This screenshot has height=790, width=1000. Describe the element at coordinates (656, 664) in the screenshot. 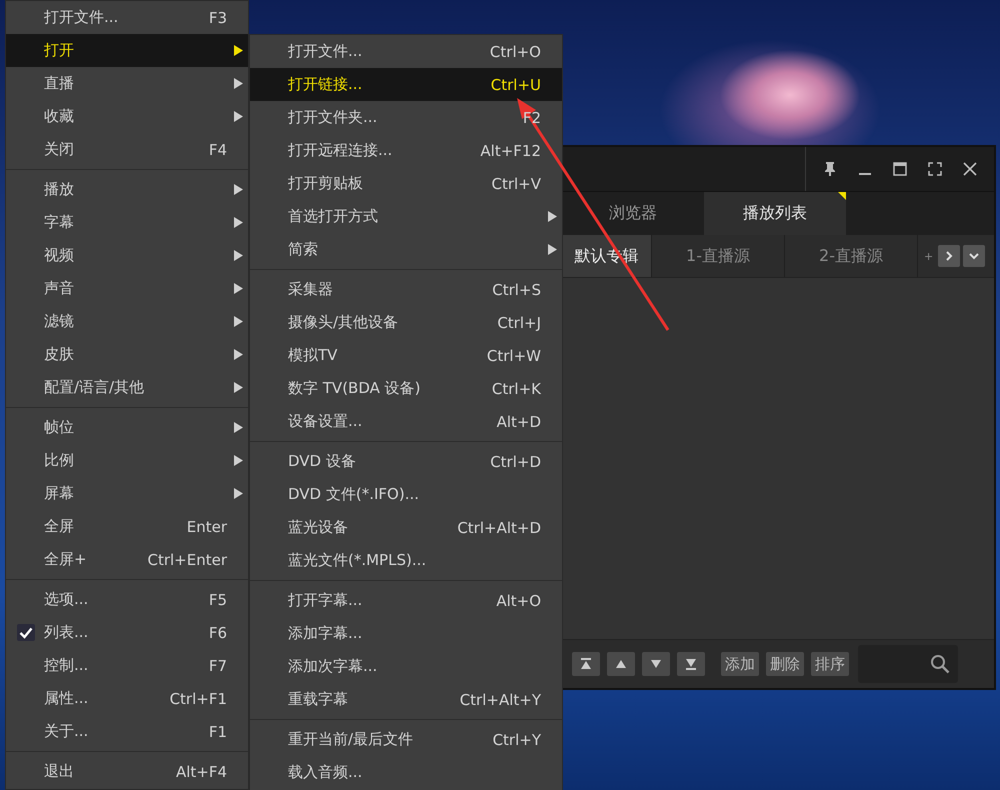

I see `move-down-icon` at that location.